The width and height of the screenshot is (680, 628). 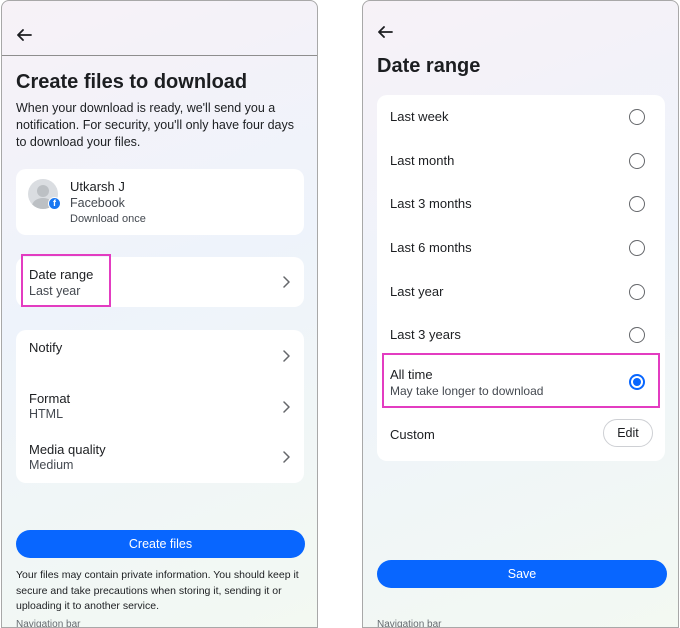 What do you see at coordinates (431, 247) in the screenshot?
I see `range-label: Last 6 months` at bounding box center [431, 247].